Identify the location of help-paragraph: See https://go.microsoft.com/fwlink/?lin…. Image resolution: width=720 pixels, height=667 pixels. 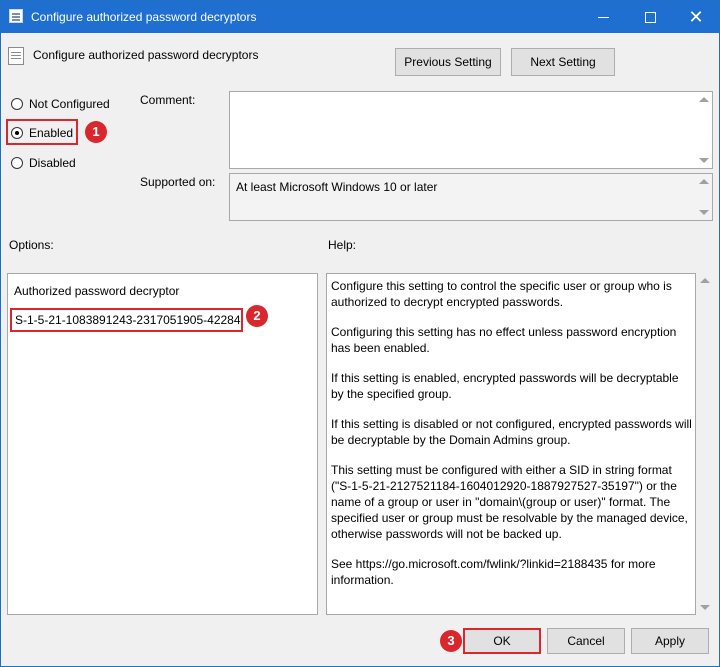
(493, 572).